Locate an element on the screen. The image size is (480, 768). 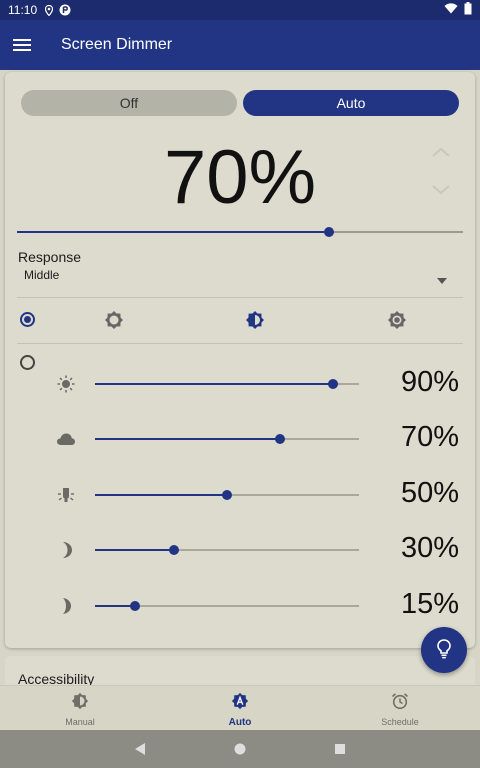
brightness-auto-icon is located at coordinates (240, 703).